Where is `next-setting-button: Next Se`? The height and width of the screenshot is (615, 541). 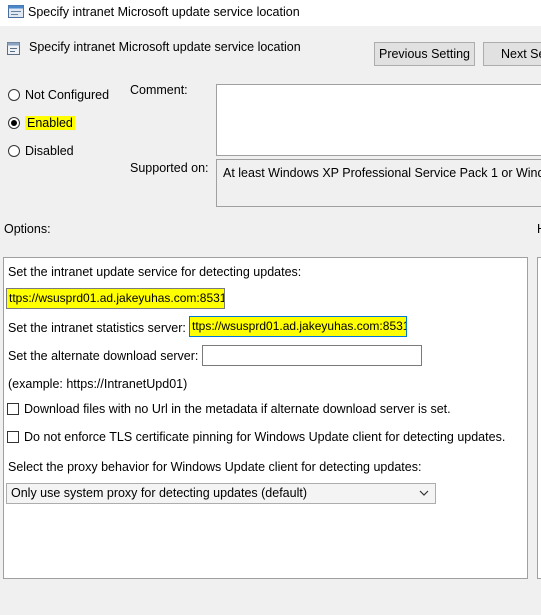 next-setting-button: Next Se is located at coordinates (512, 54).